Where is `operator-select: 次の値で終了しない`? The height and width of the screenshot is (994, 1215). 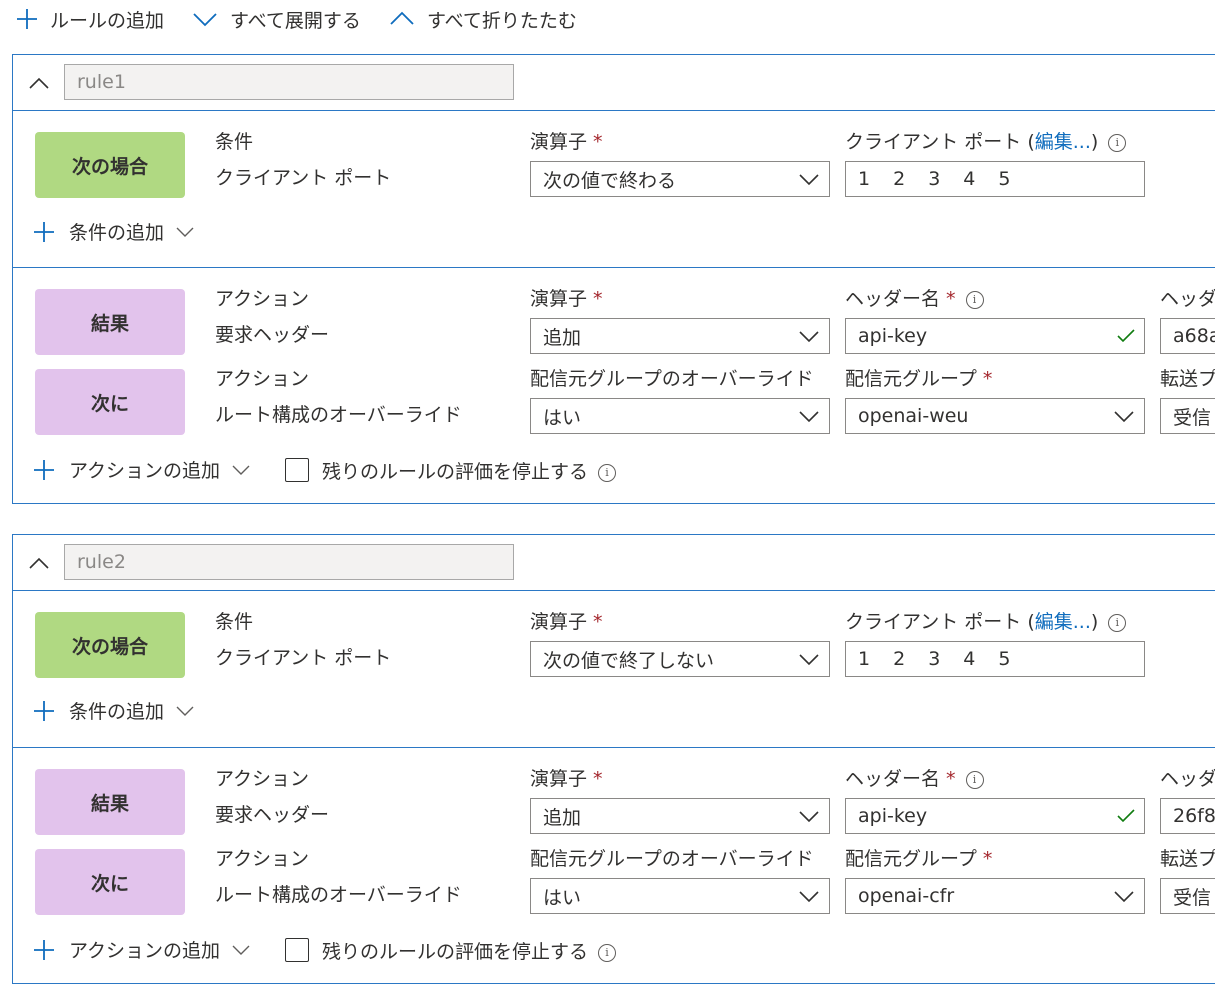
operator-select: 次の値で終了しない is located at coordinates (680, 659).